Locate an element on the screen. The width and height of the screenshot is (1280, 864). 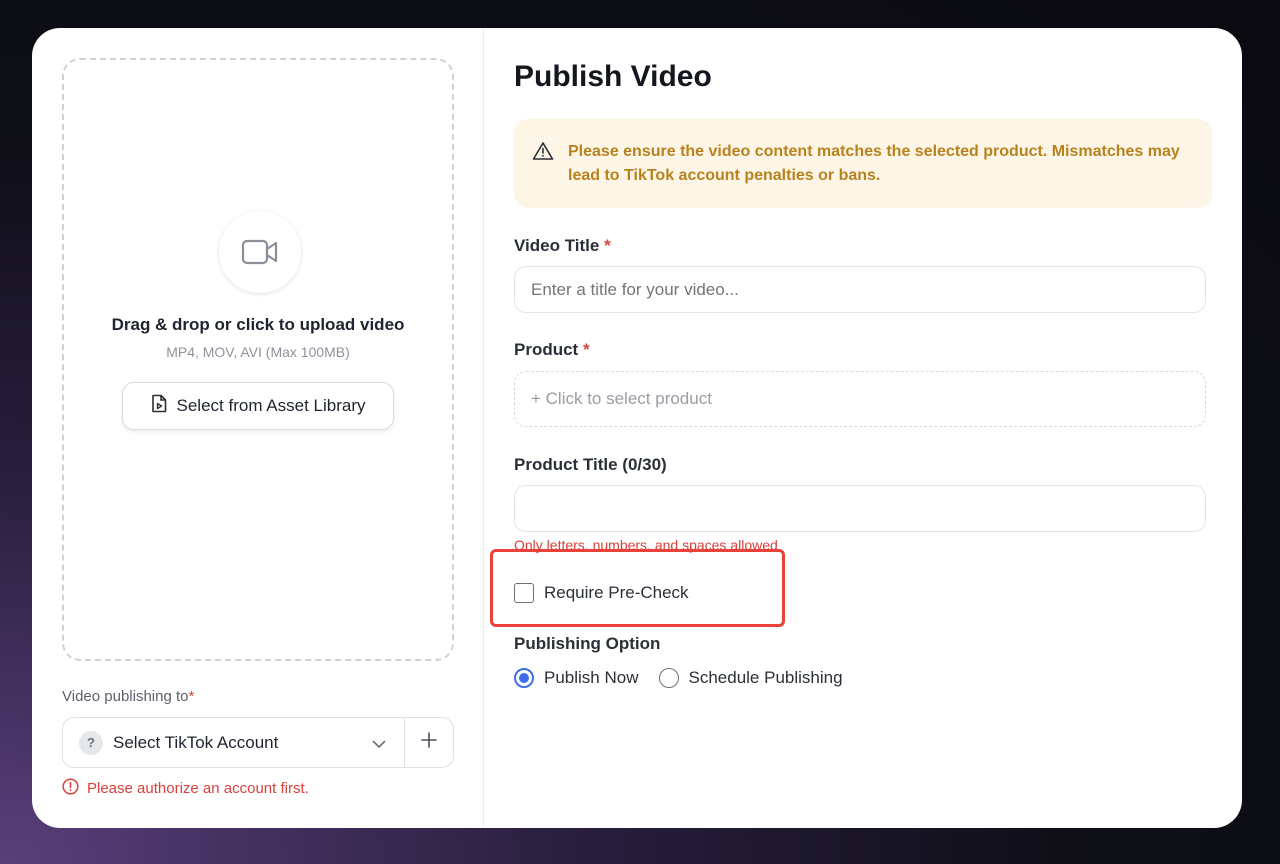
video-title-input is located at coordinates (860, 289).